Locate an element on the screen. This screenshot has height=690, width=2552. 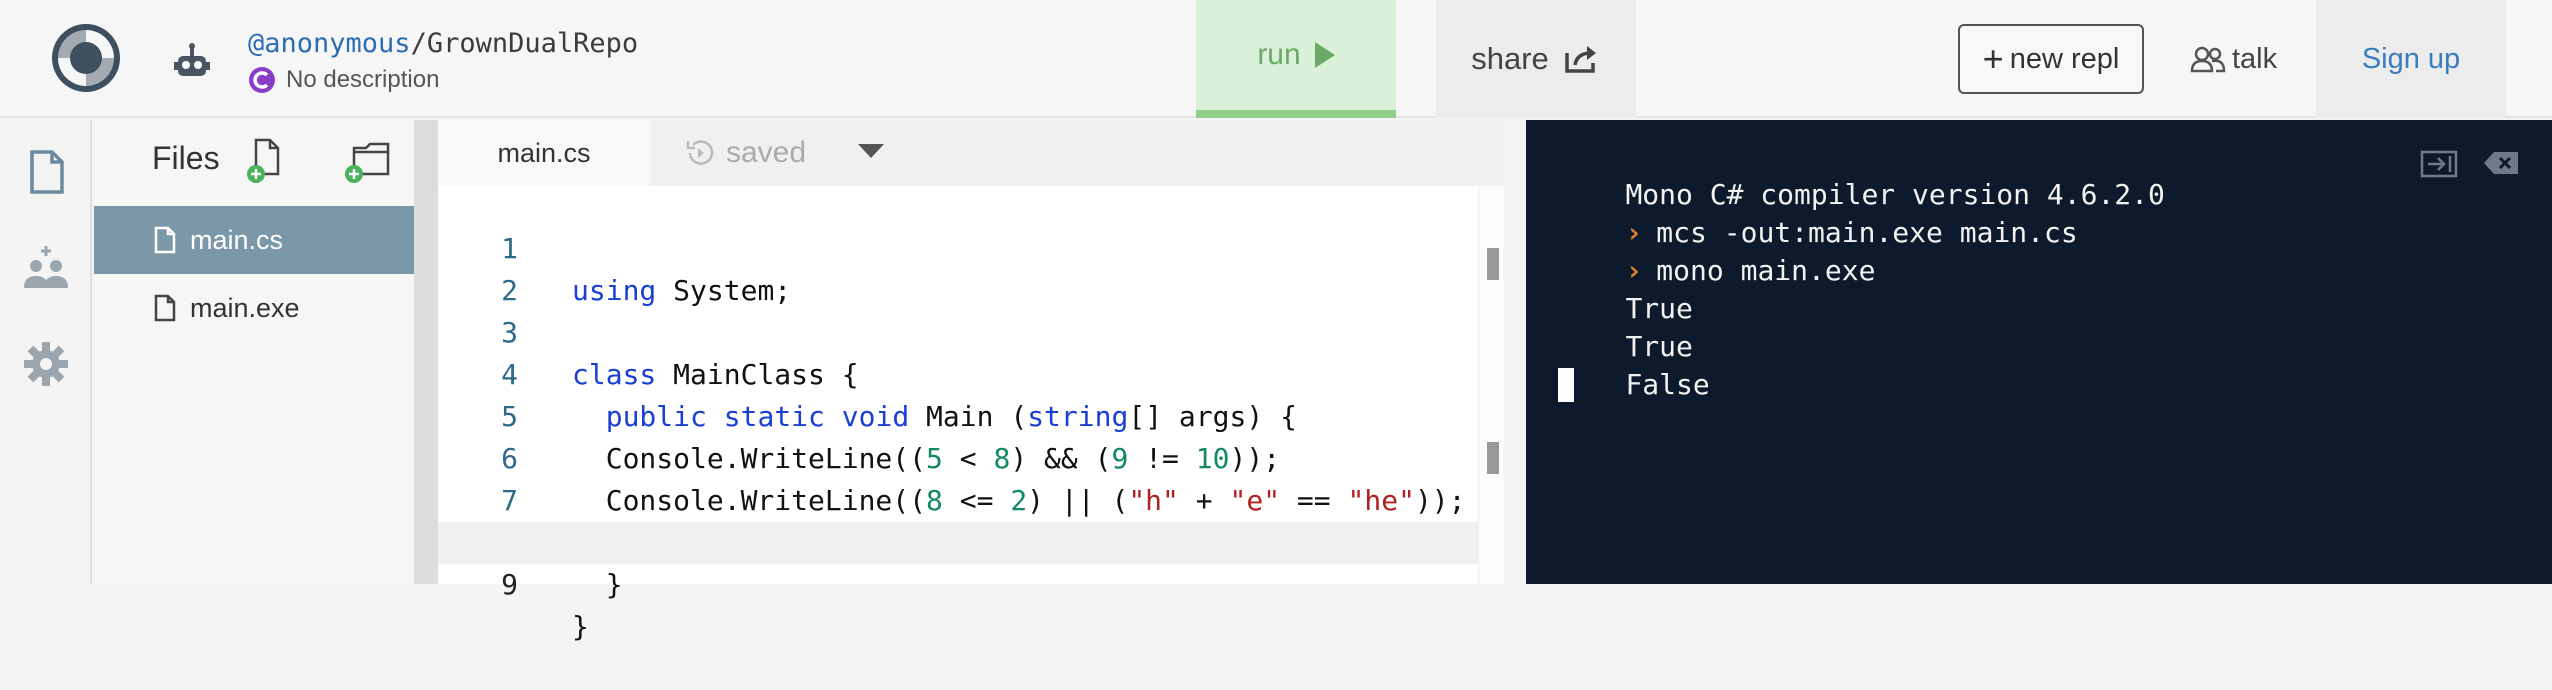
add-user-icon is located at coordinates (46, 268).